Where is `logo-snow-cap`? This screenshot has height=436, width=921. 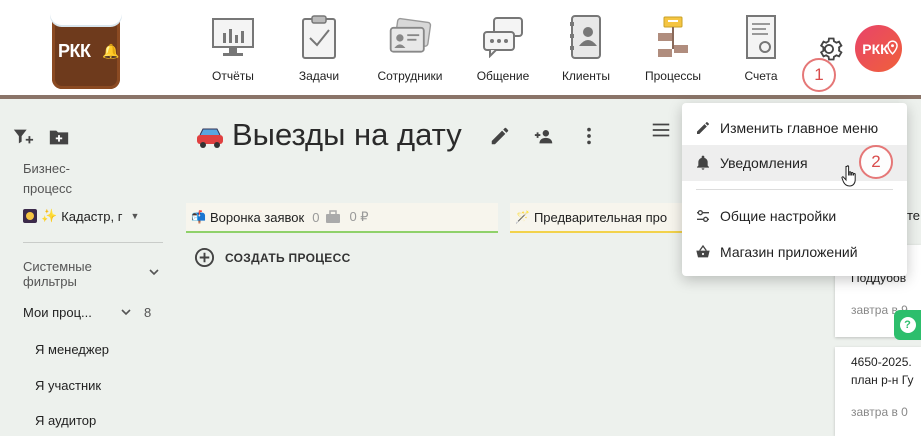 logo-snow-cap is located at coordinates (86, 15).